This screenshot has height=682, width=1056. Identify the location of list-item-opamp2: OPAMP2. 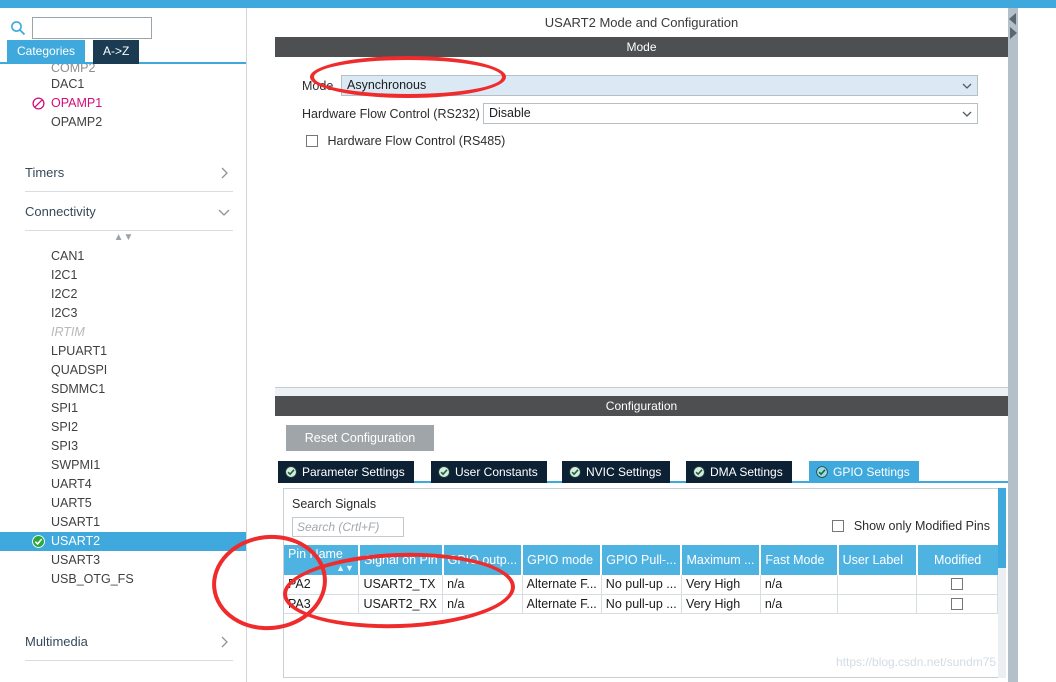
(123, 122).